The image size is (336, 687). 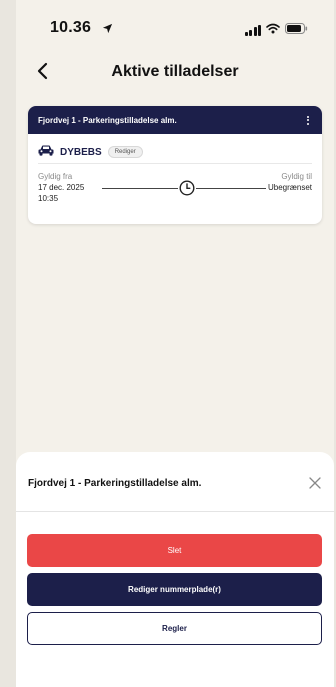 I want to click on card-divider, so click(x=175, y=163).